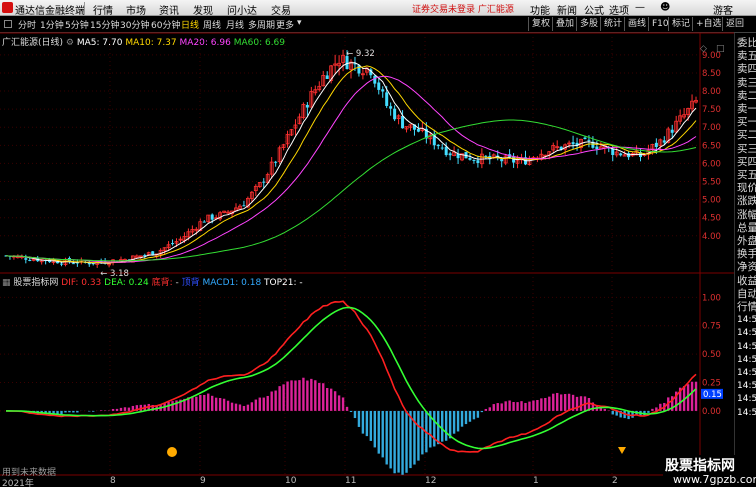  I want to click on macd-tick-label: 0.00, so click(711, 412).